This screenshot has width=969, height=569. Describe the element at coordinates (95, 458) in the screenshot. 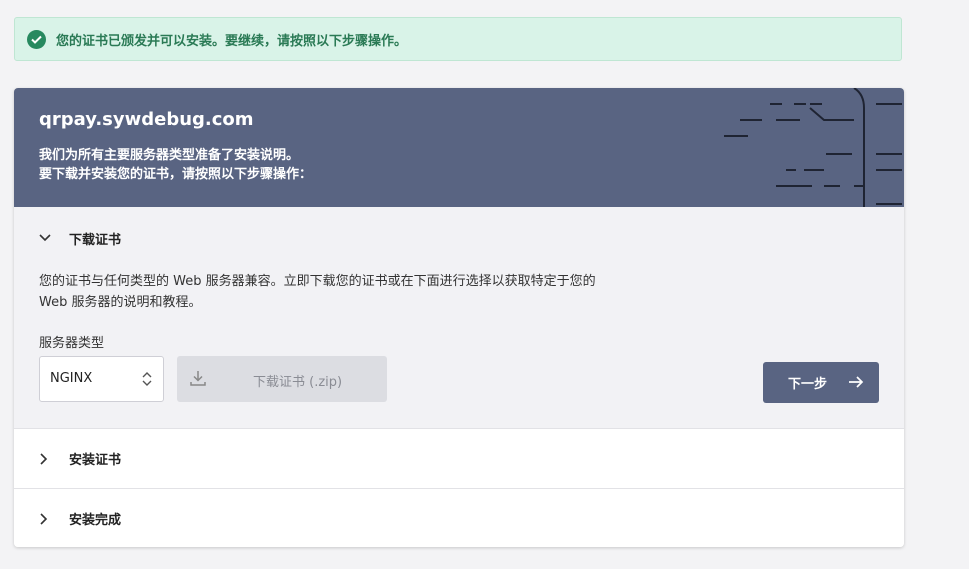

I see `step-title-install: 安装证书` at that location.